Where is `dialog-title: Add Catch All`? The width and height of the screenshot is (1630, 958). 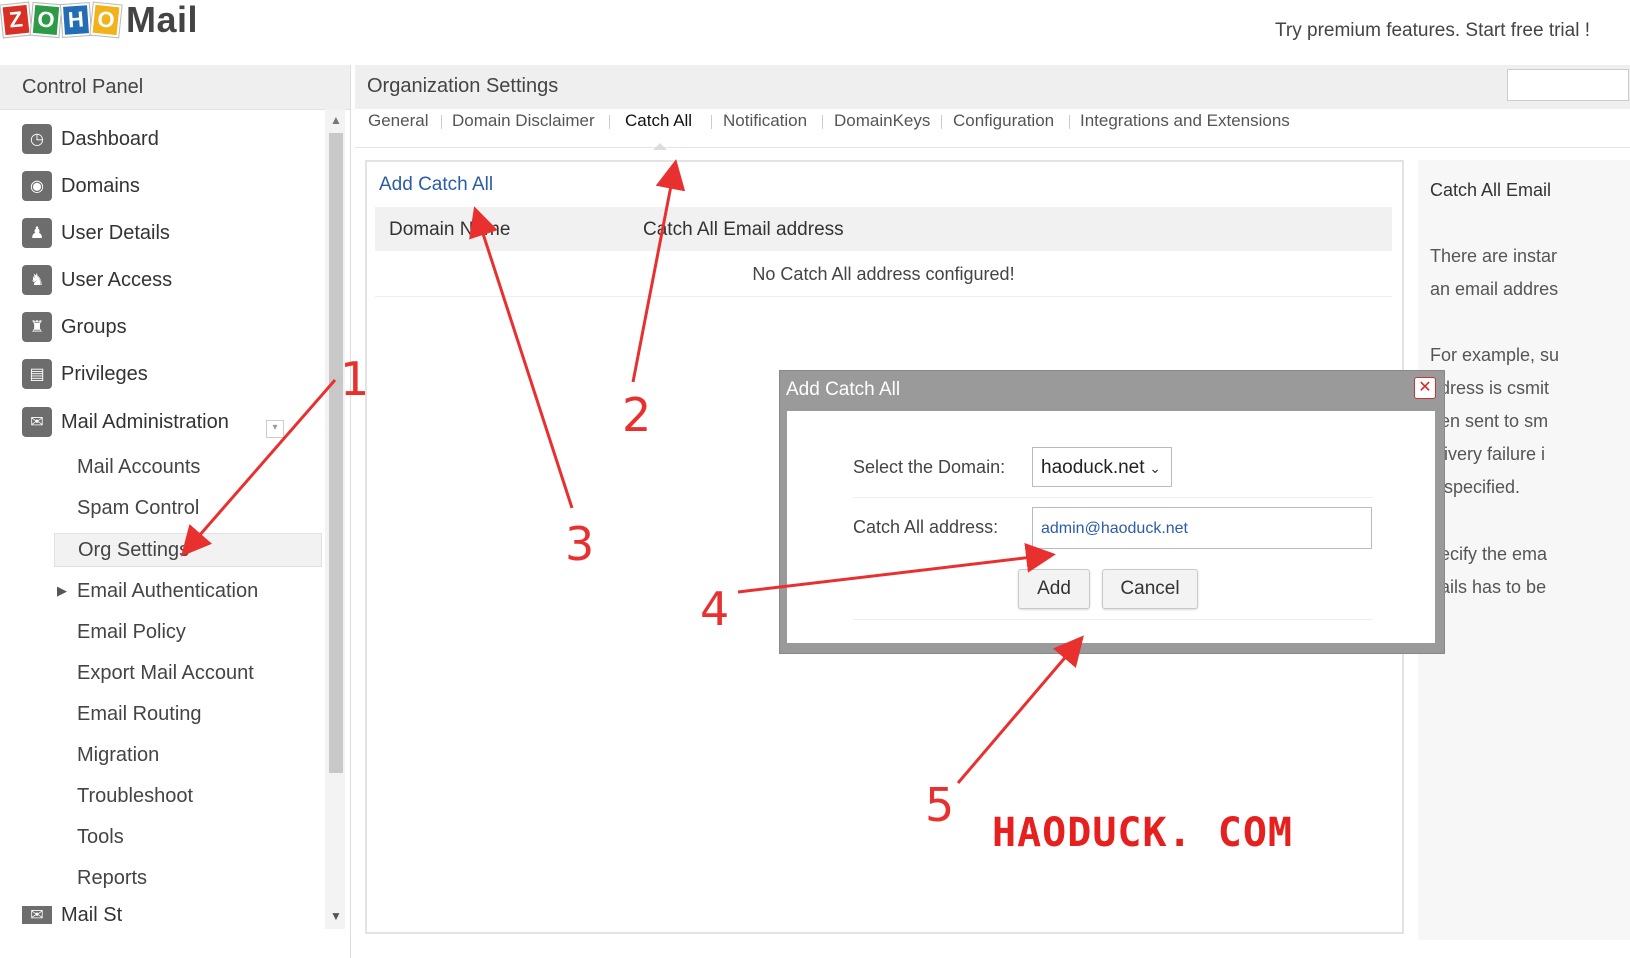
dialog-title: Add Catch All is located at coordinates (843, 389).